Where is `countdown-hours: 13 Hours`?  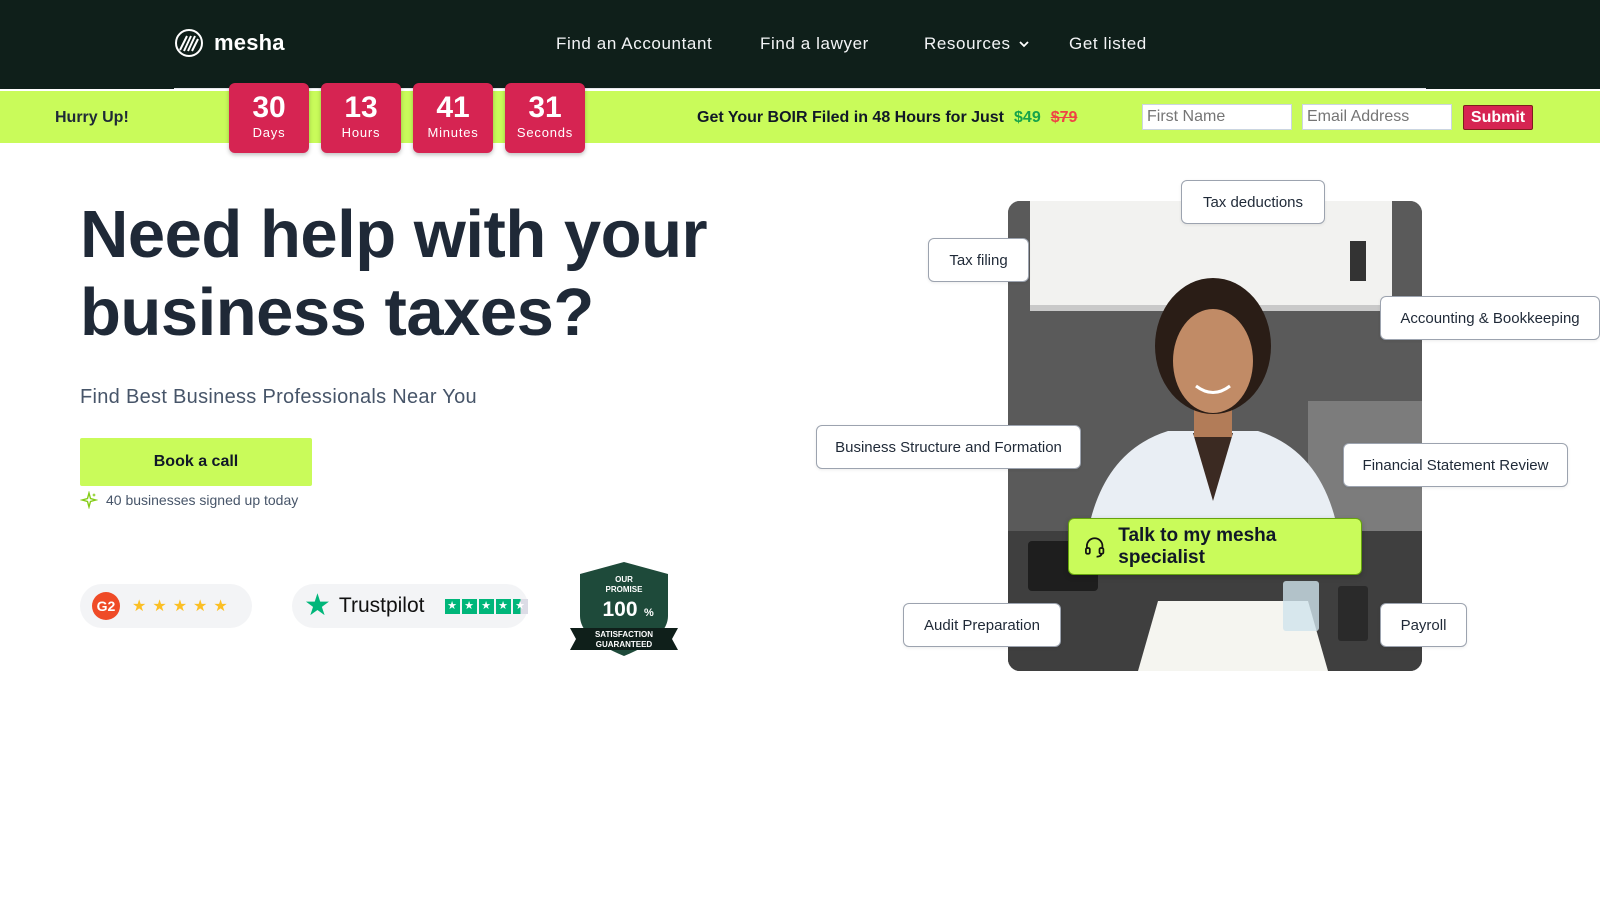 countdown-hours: 13 Hours is located at coordinates (361, 118).